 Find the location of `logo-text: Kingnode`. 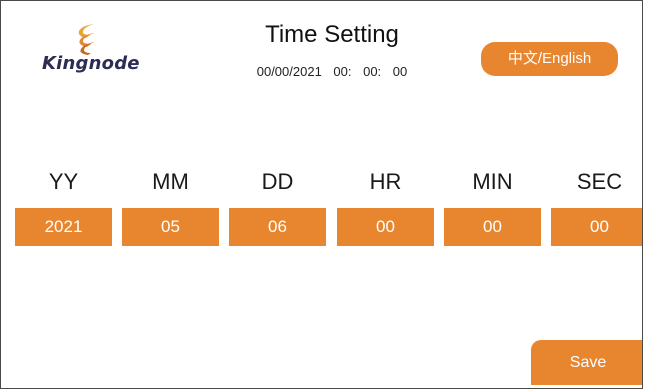

logo-text: Kingnode is located at coordinates (91, 63).